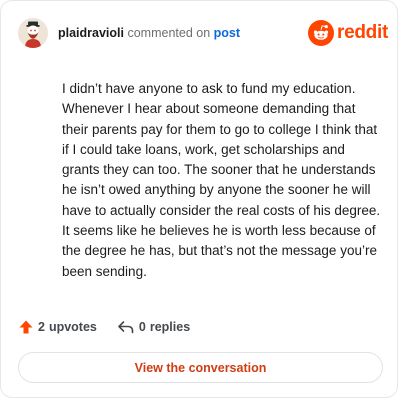 This screenshot has width=400, height=400. Describe the element at coordinates (91, 33) in the screenshot. I see `username-link: plaidravioli` at that location.